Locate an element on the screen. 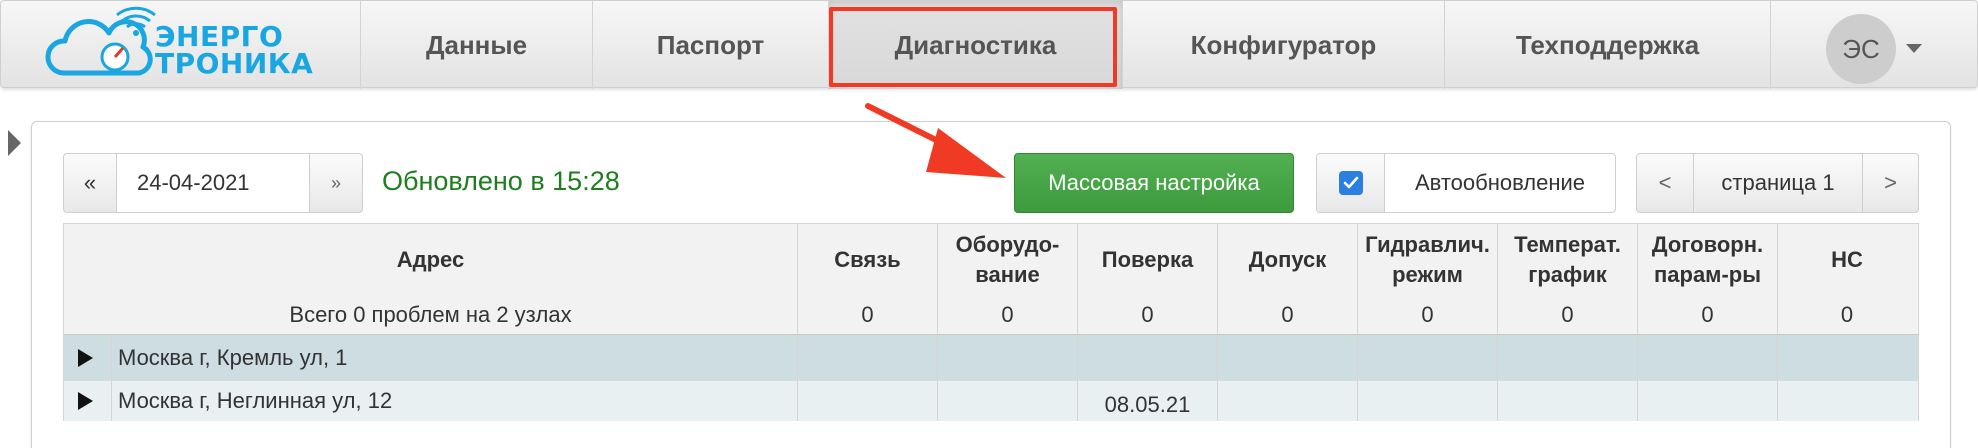 Image resolution: width=1978 pixels, height=448 pixels. col-header-temperature: Температ. график is located at coordinates (1568, 259).